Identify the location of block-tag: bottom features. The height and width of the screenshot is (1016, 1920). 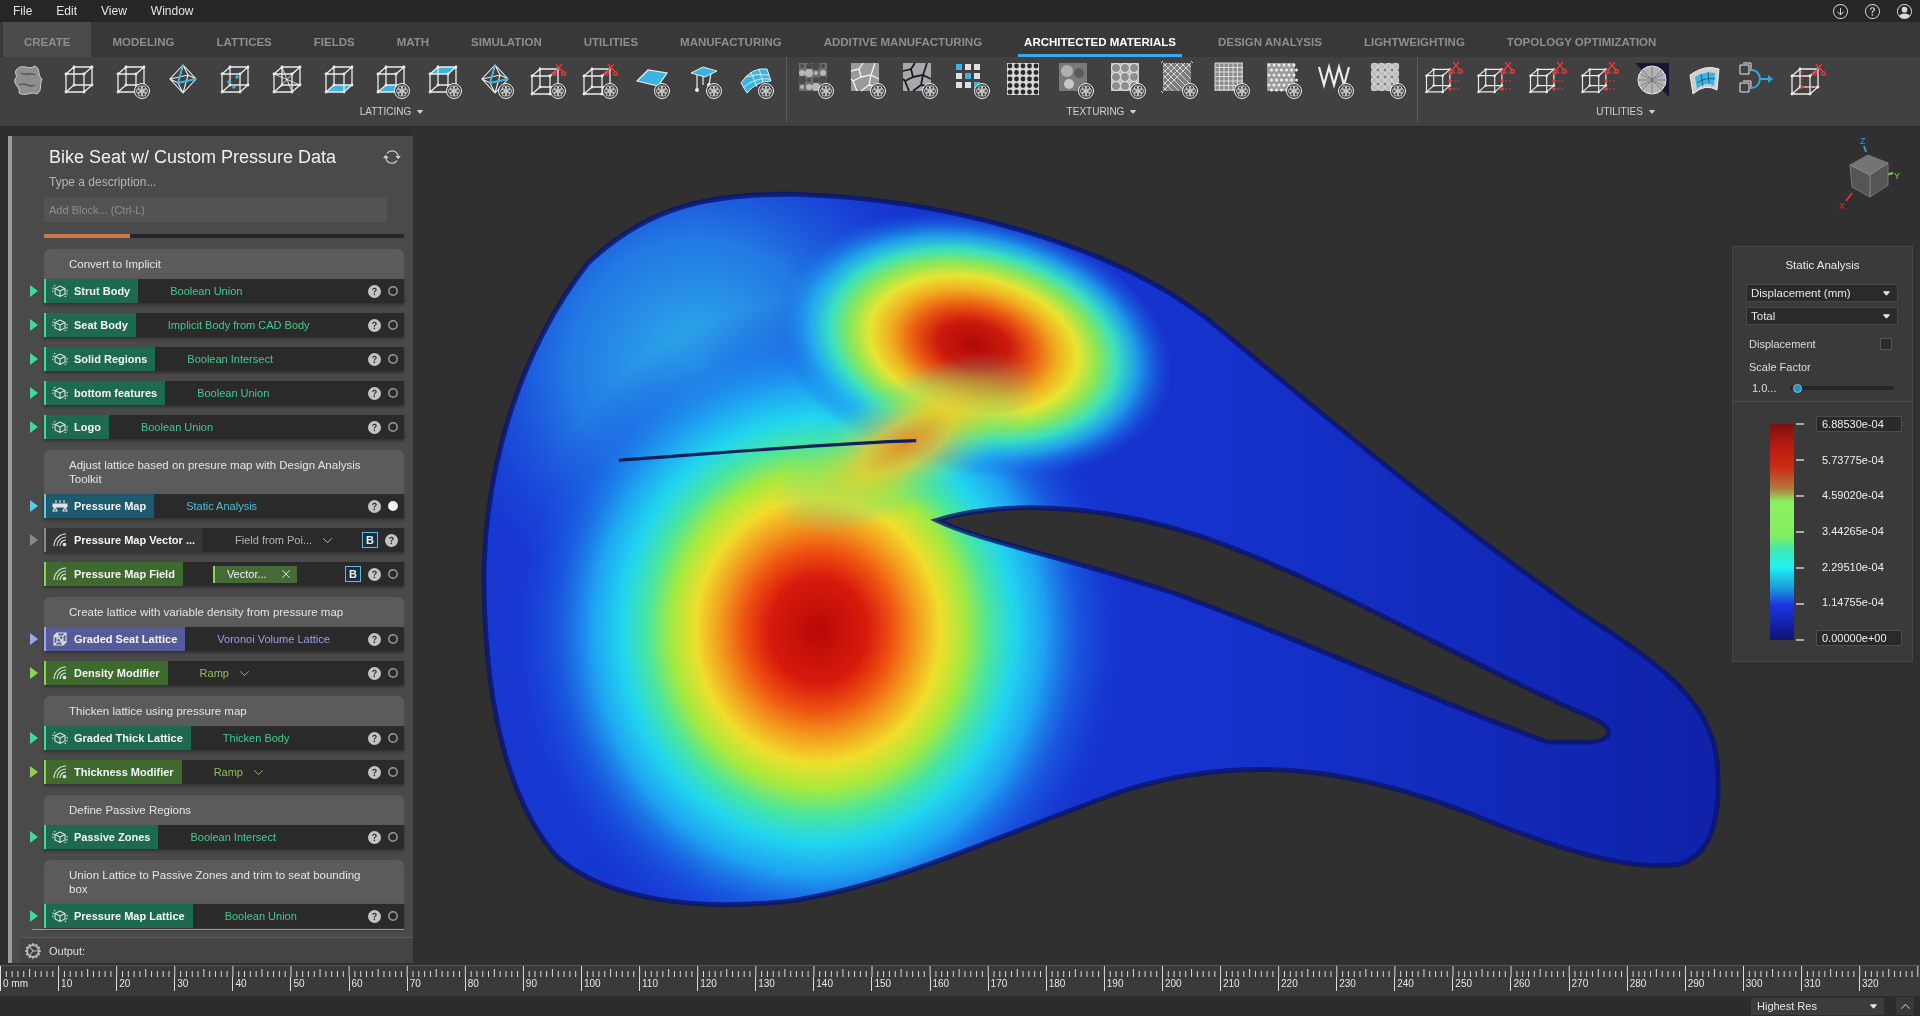
(105, 393).